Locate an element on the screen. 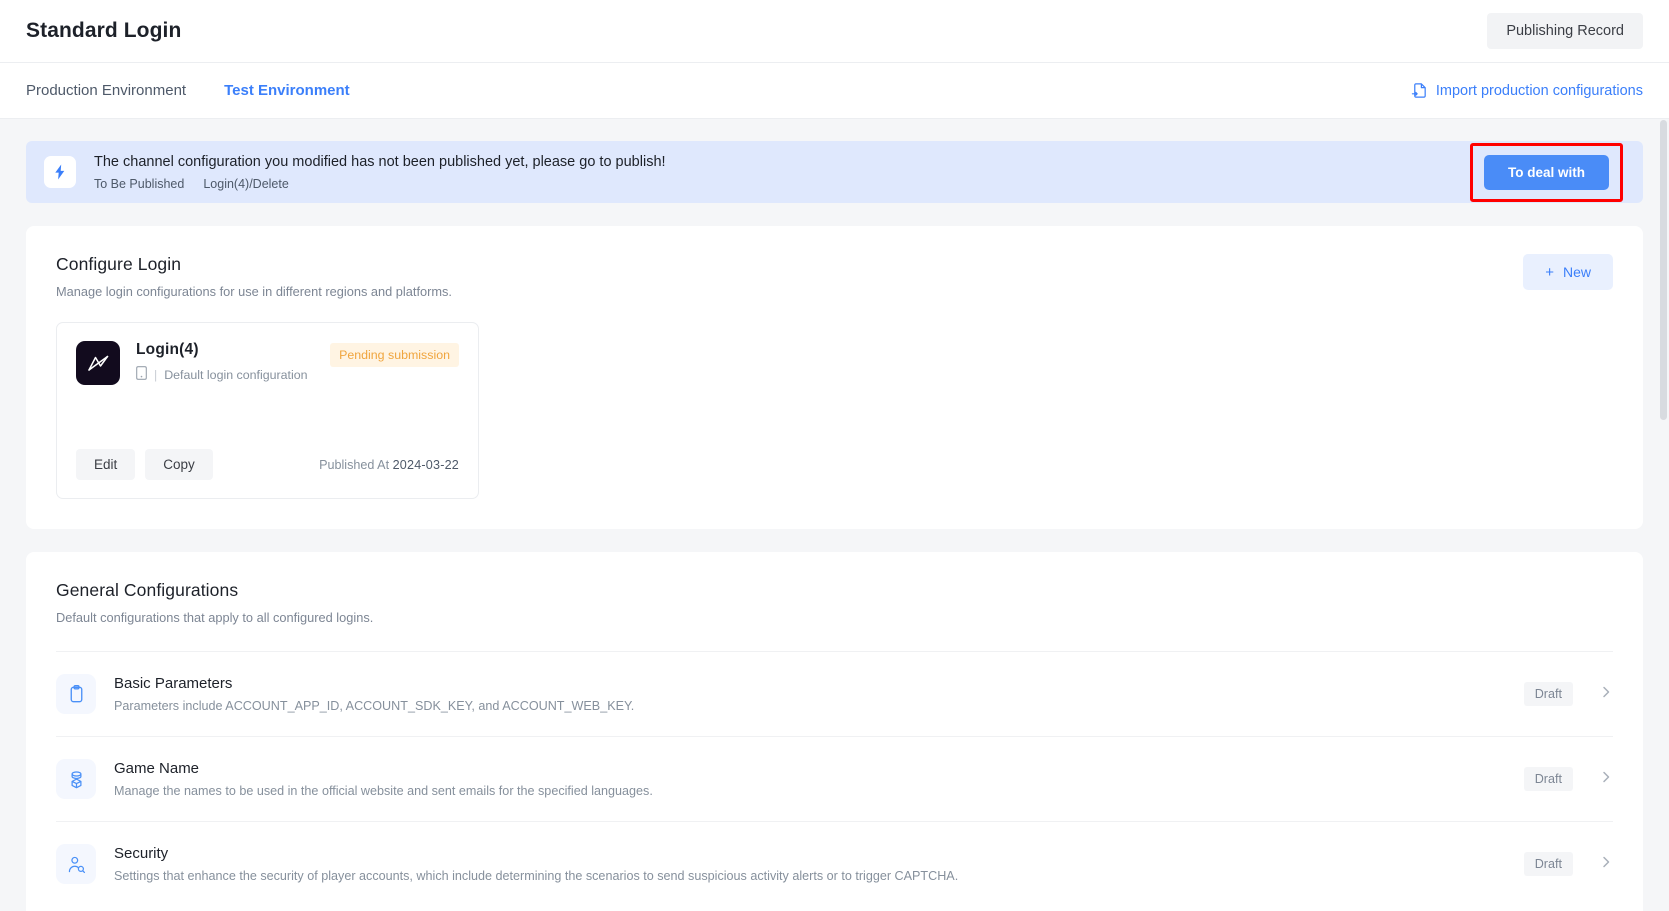 Image resolution: width=1669 pixels, height=911 pixels. config-name: Game Name is located at coordinates (157, 768).